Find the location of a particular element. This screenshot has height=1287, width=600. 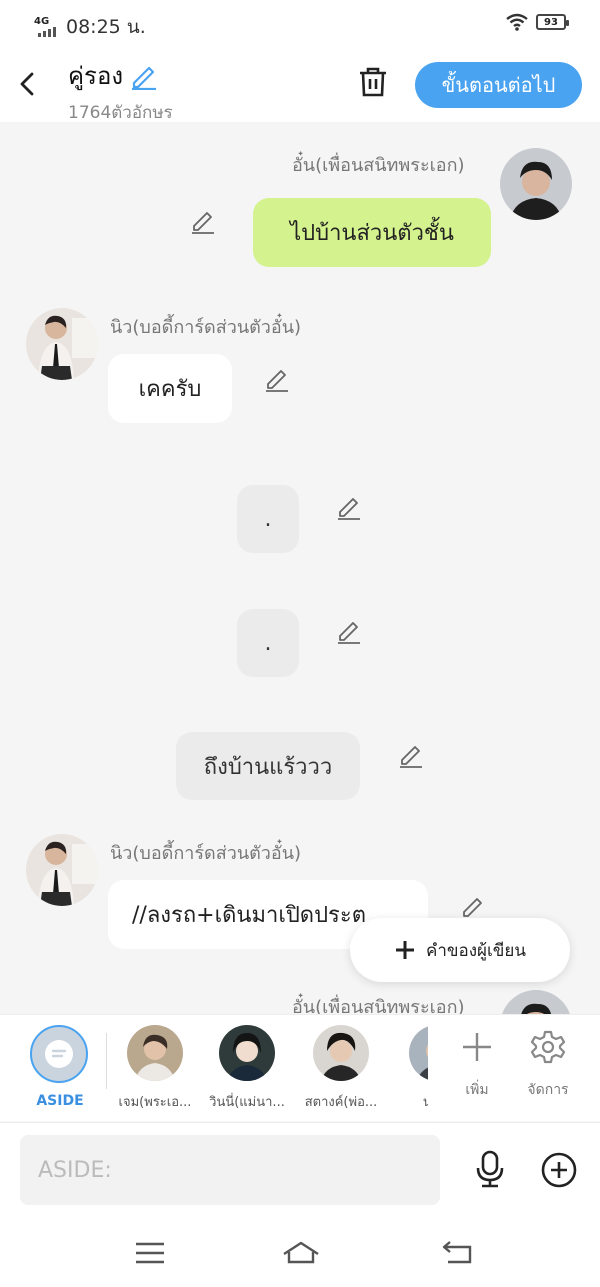

wifi-icon is located at coordinates (517, 22).